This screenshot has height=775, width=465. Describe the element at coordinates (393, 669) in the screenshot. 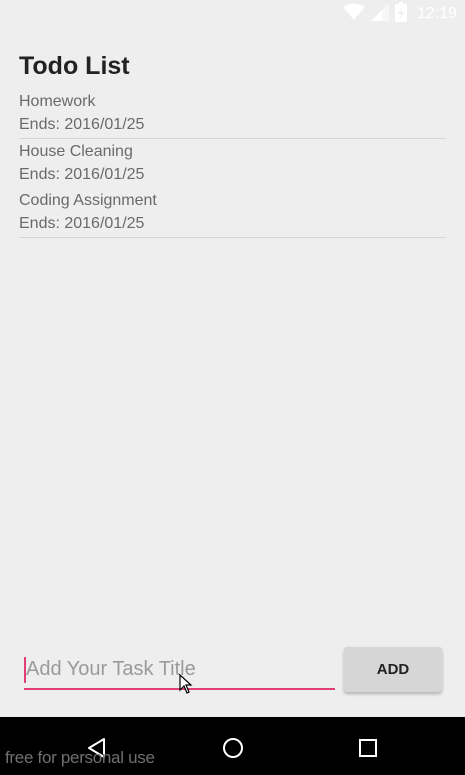

I see `add-button: ADD` at that location.